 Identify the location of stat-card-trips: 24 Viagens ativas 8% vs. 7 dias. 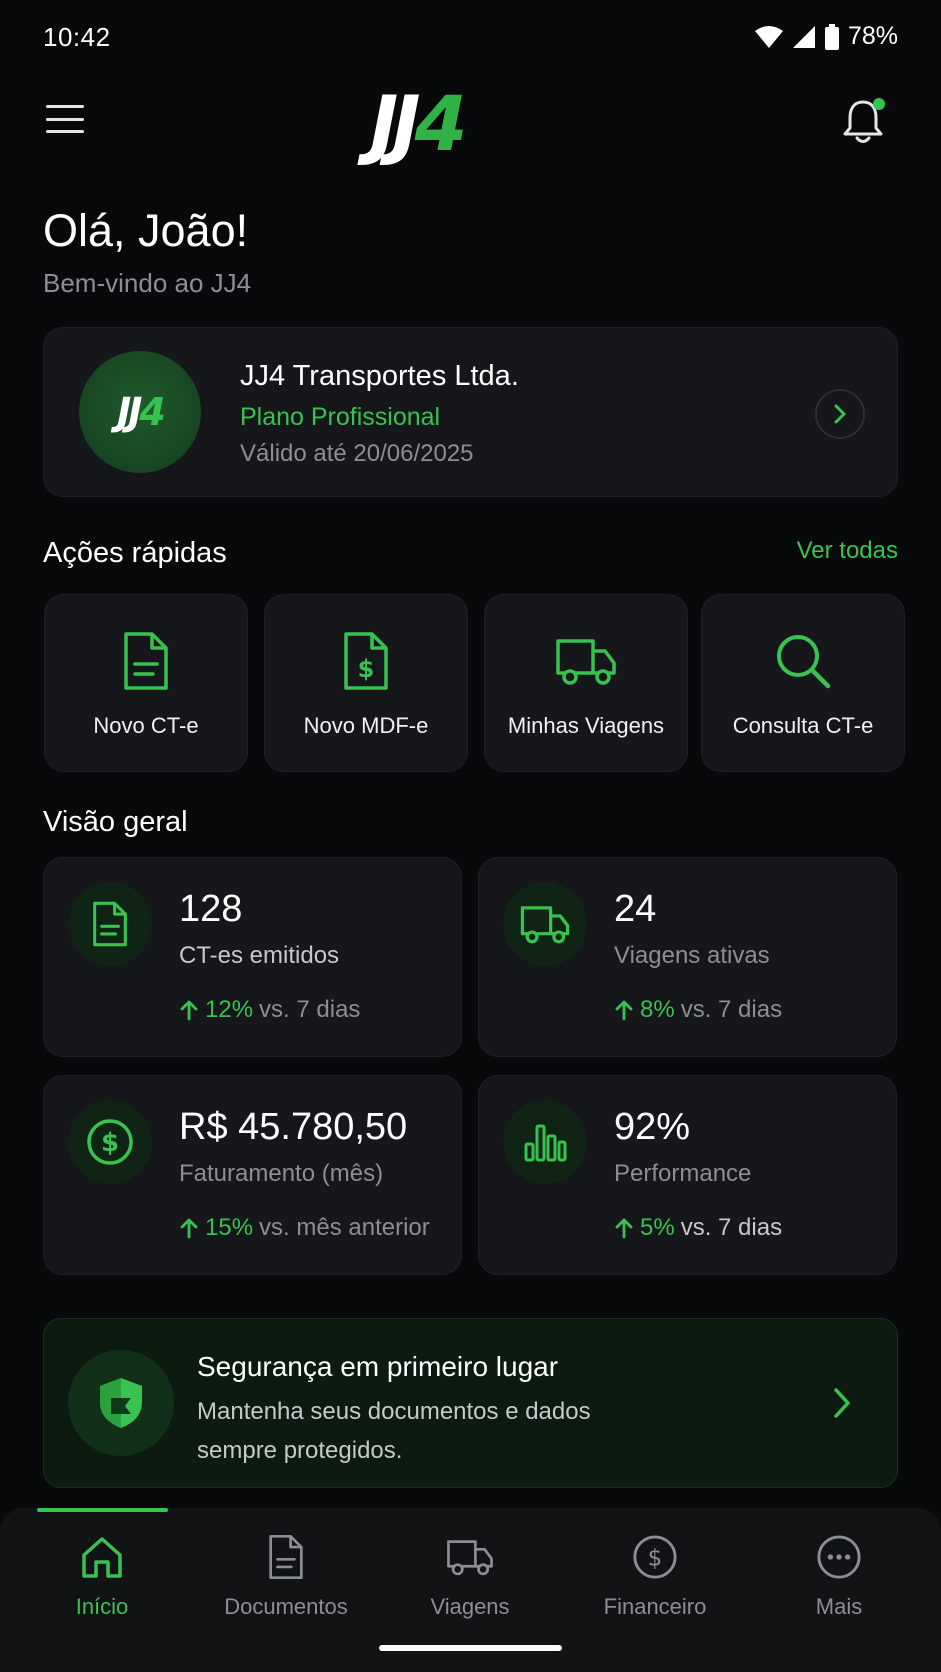
(687, 957).